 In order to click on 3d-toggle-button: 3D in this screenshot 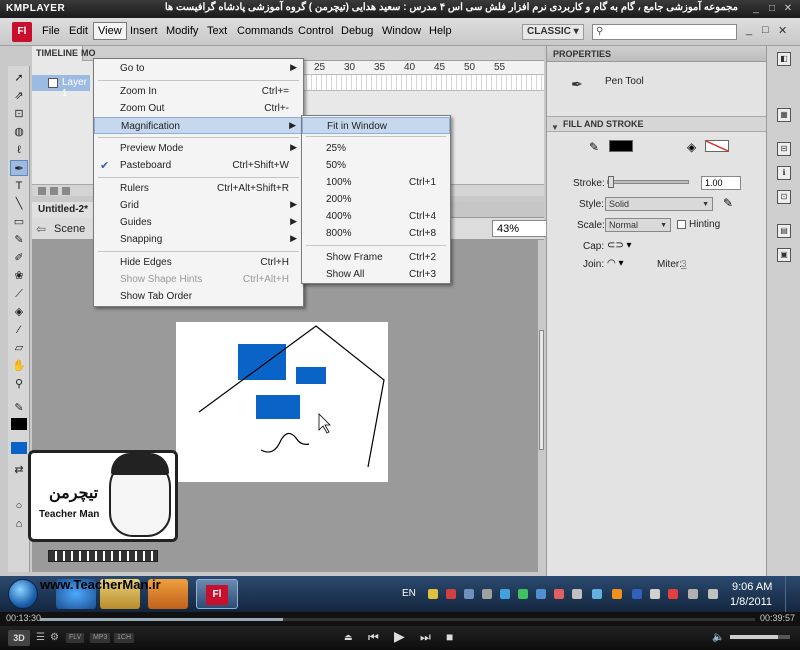, I will do `click(19, 638)`.